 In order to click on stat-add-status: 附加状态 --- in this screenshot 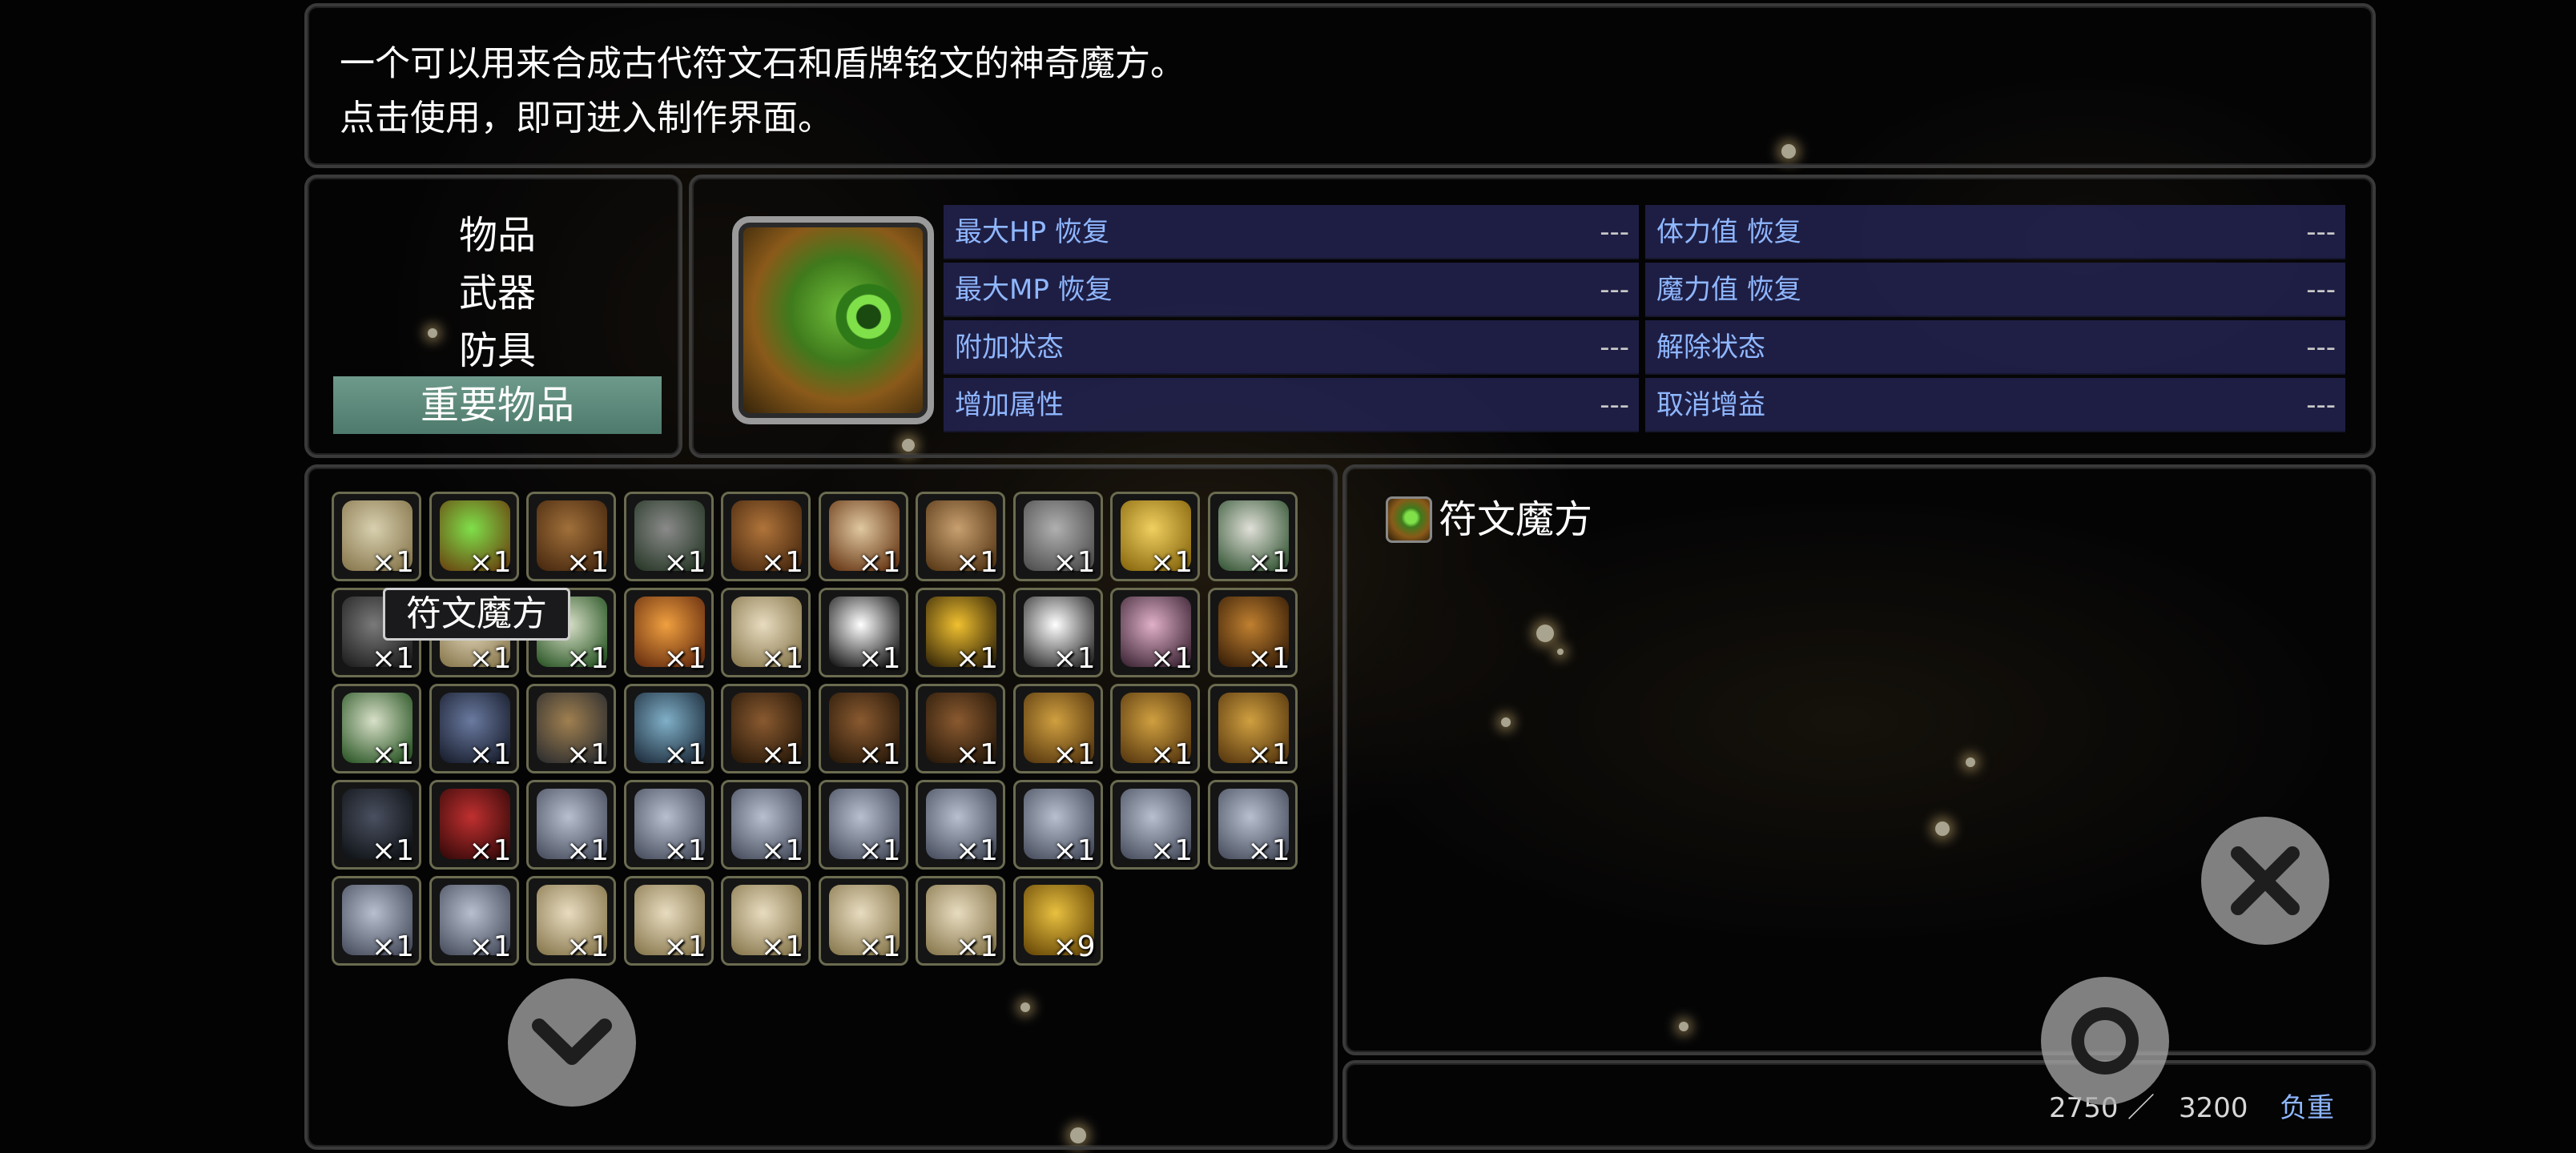, I will do `click(1291, 348)`.